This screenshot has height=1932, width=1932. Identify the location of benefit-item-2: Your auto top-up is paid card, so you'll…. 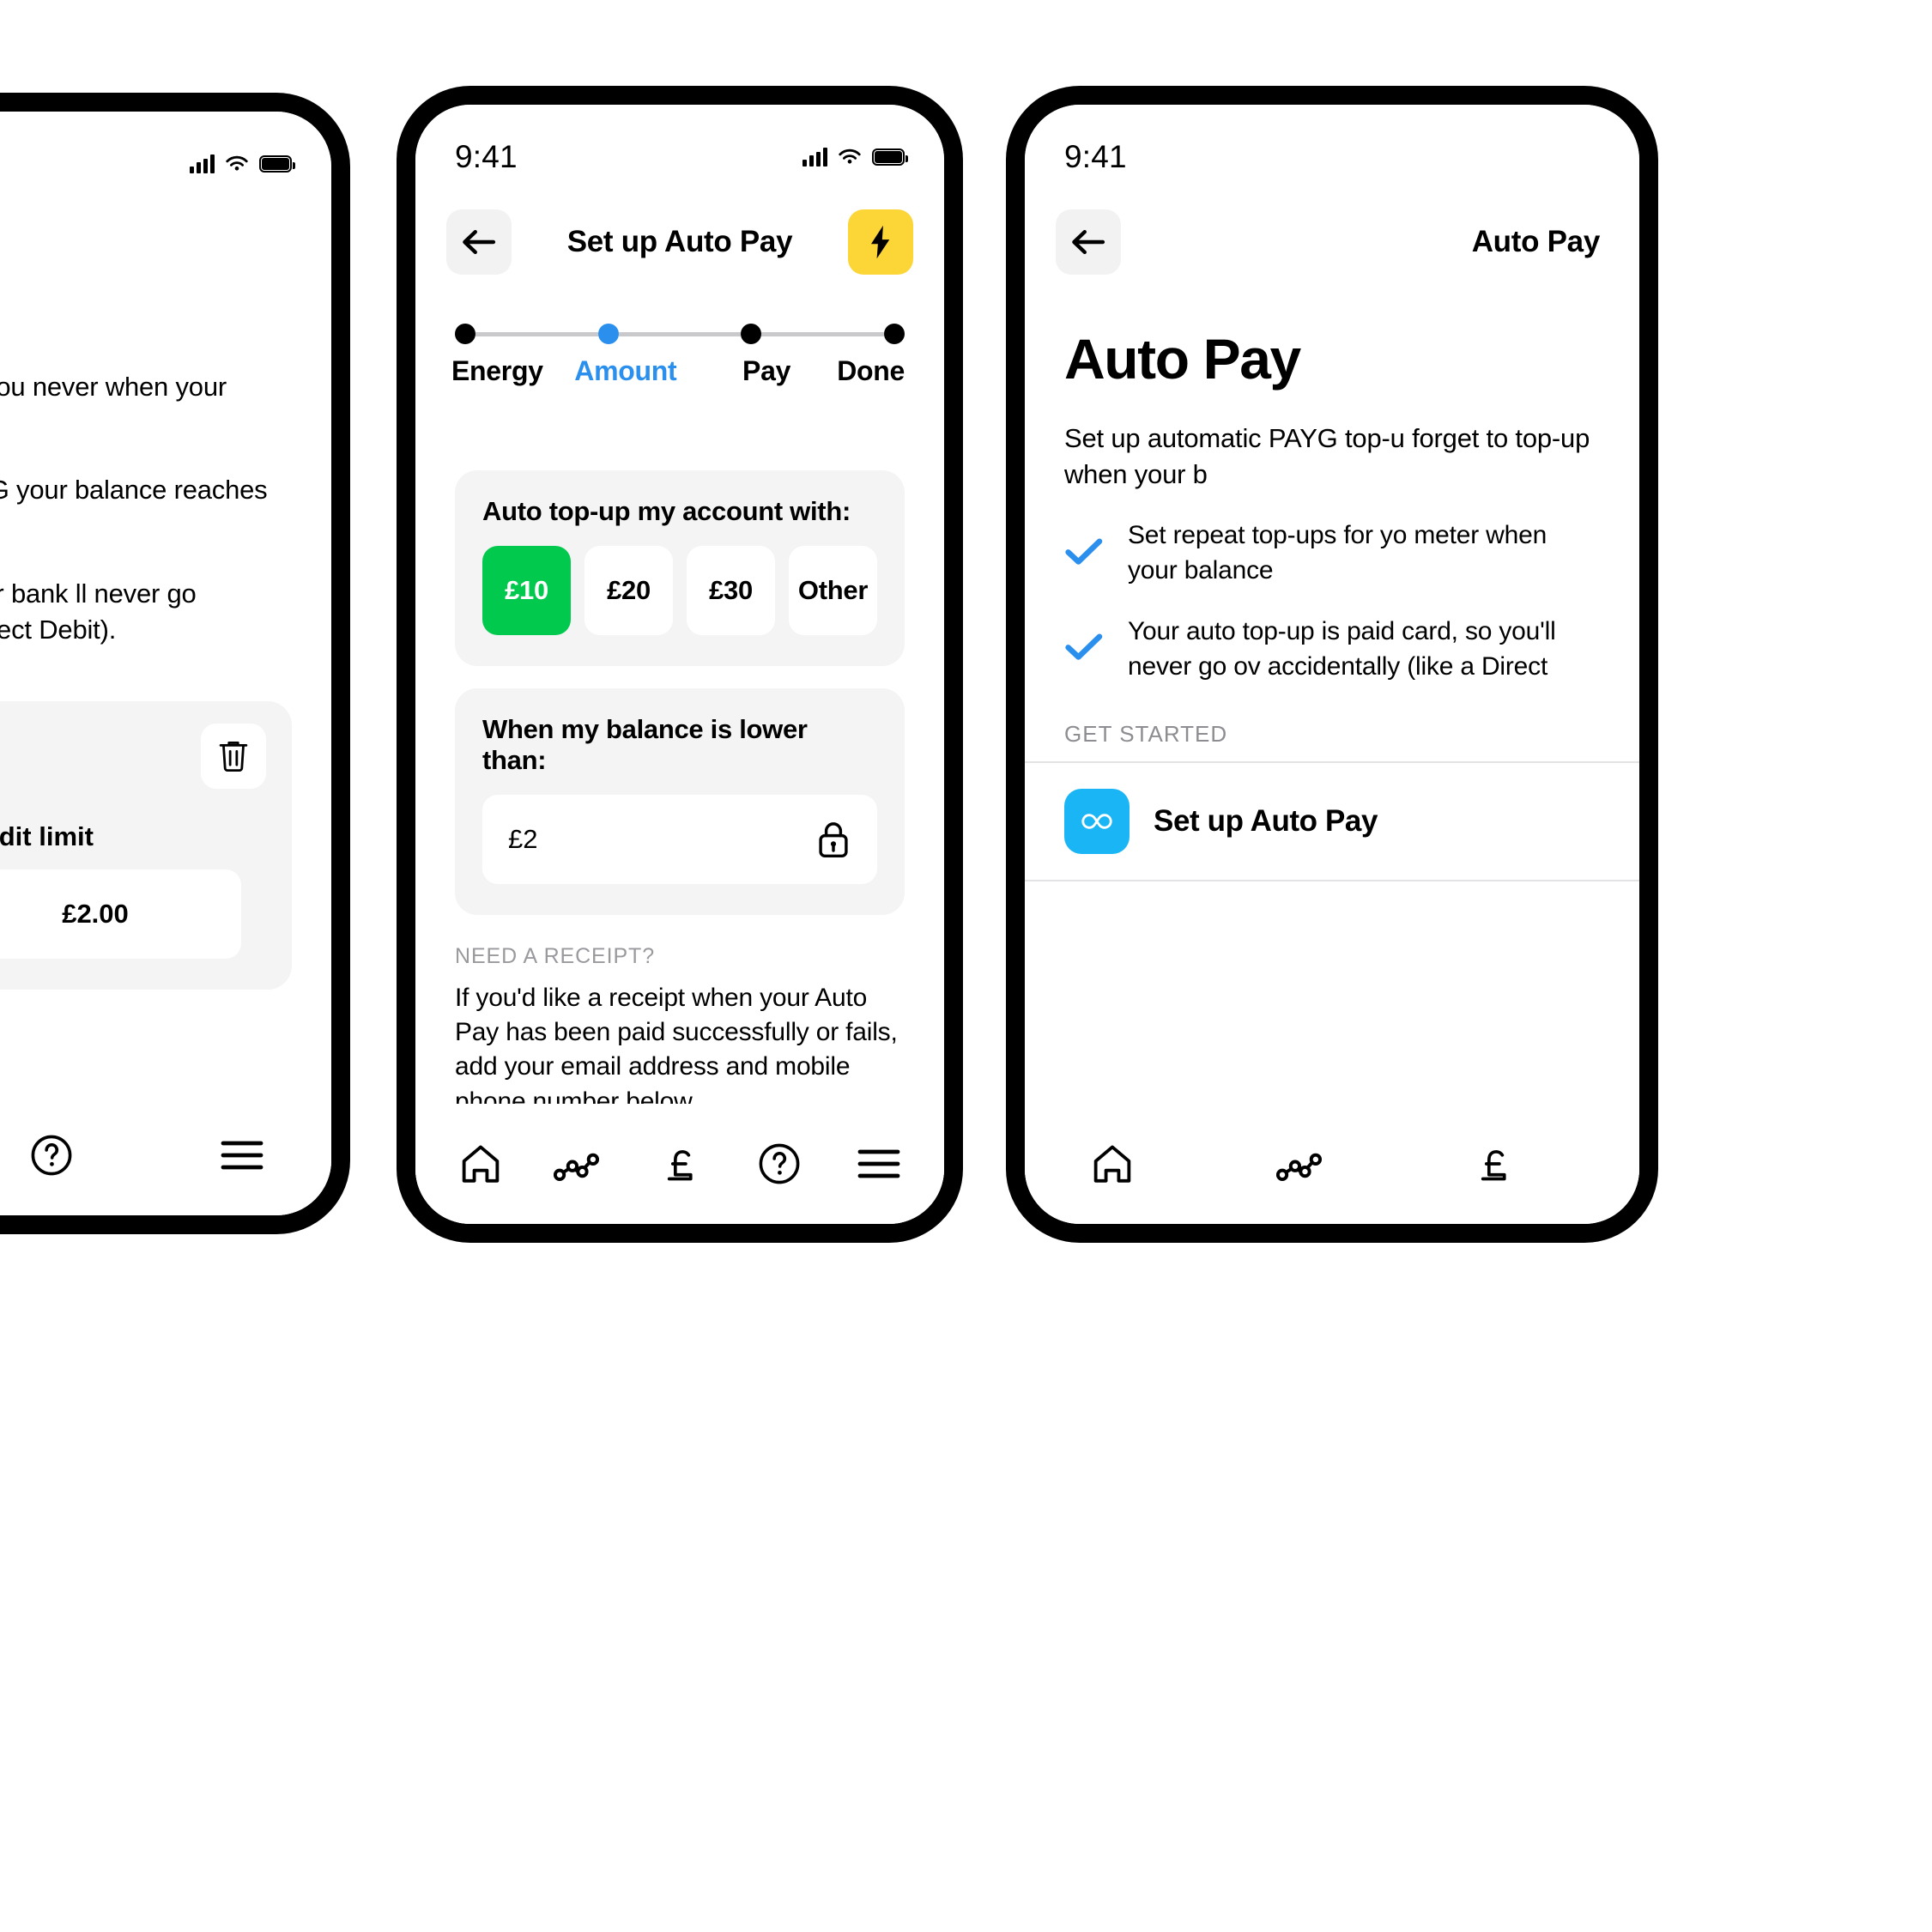
(1332, 650).